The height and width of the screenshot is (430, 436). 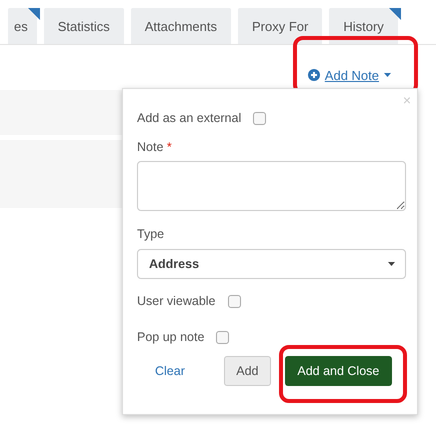 I want to click on tab: Proxy For, so click(x=280, y=26).